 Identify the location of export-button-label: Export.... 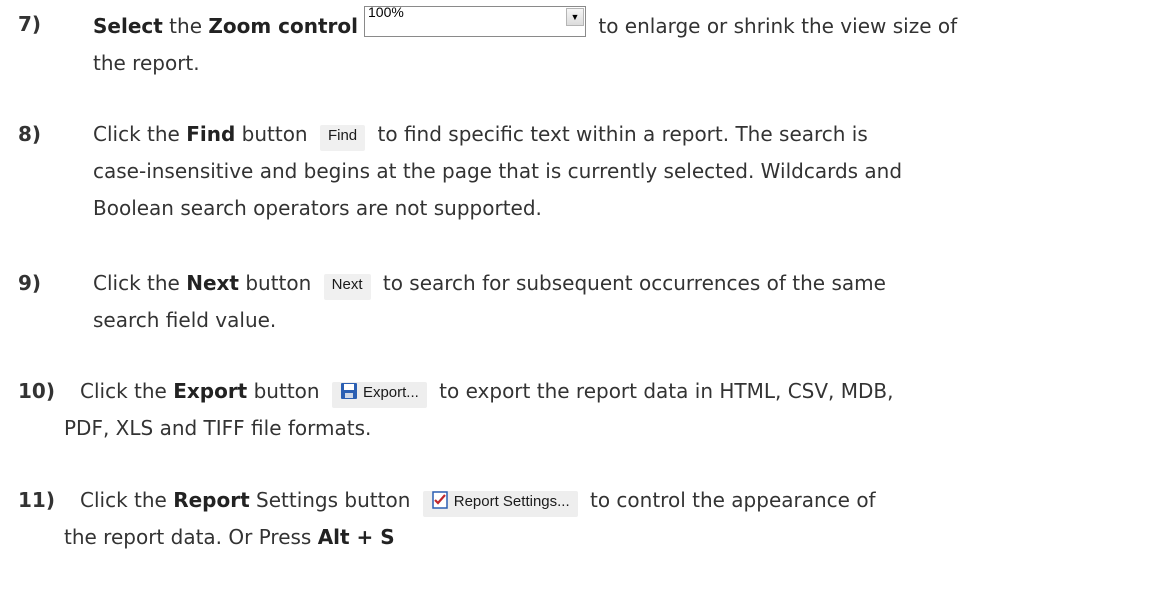
(390, 392).